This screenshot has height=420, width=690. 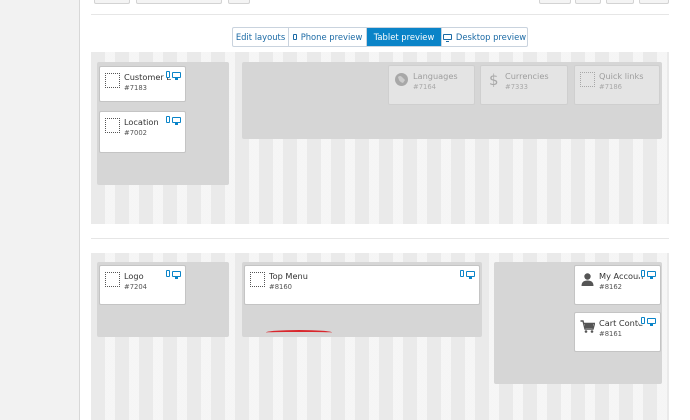 I want to click on module-customer-login: Customer L #7183, so click(x=142, y=84).